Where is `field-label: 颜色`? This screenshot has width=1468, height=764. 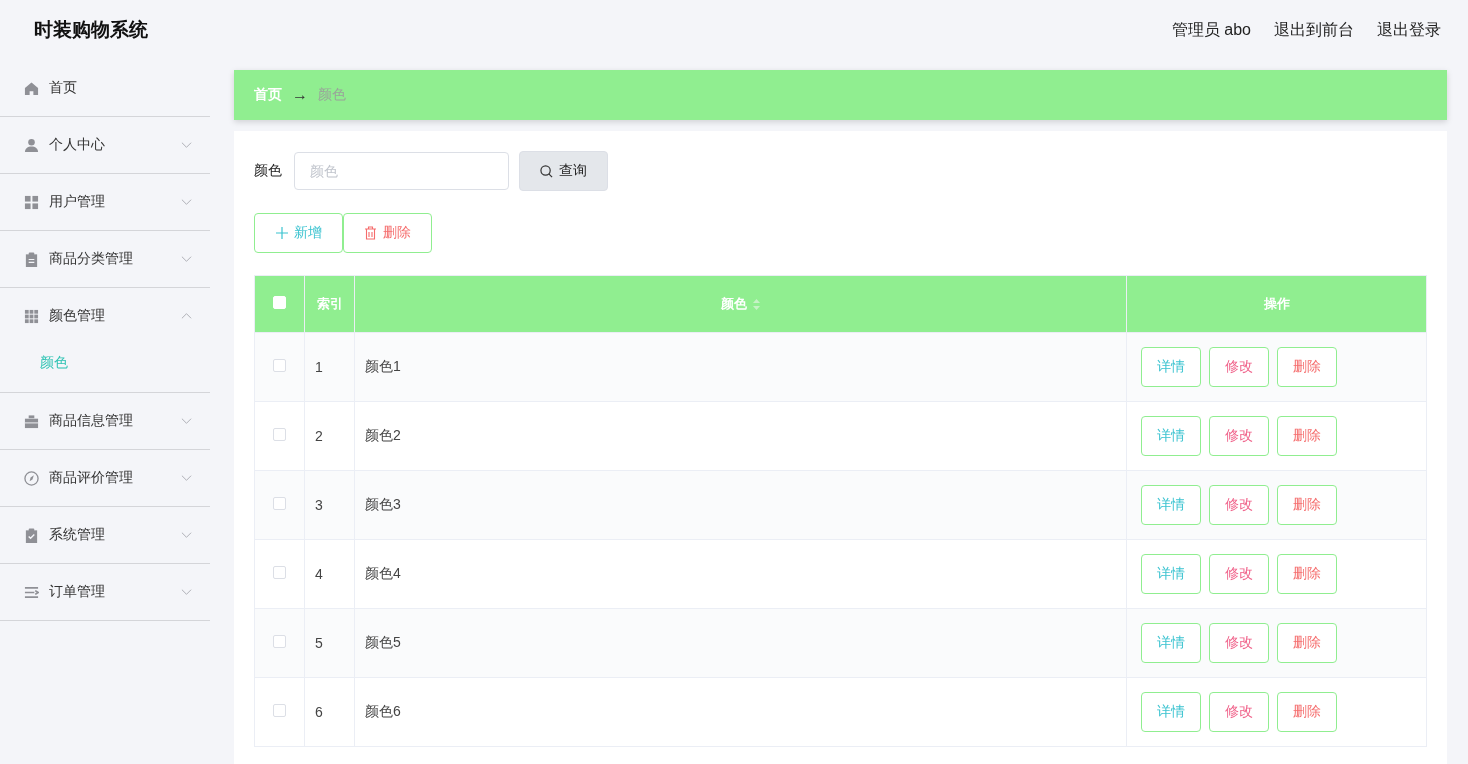
field-label: 颜色 is located at coordinates (268, 171).